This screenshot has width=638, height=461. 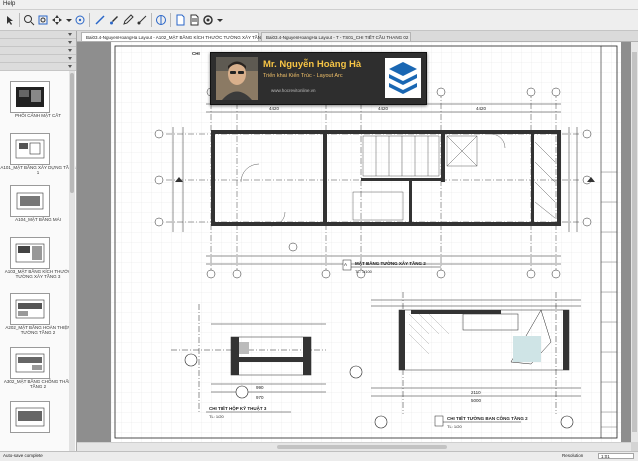 What do you see at coordinates (180, 20) in the screenshot?
I see `page-icon` at bounding box center [180, 20].